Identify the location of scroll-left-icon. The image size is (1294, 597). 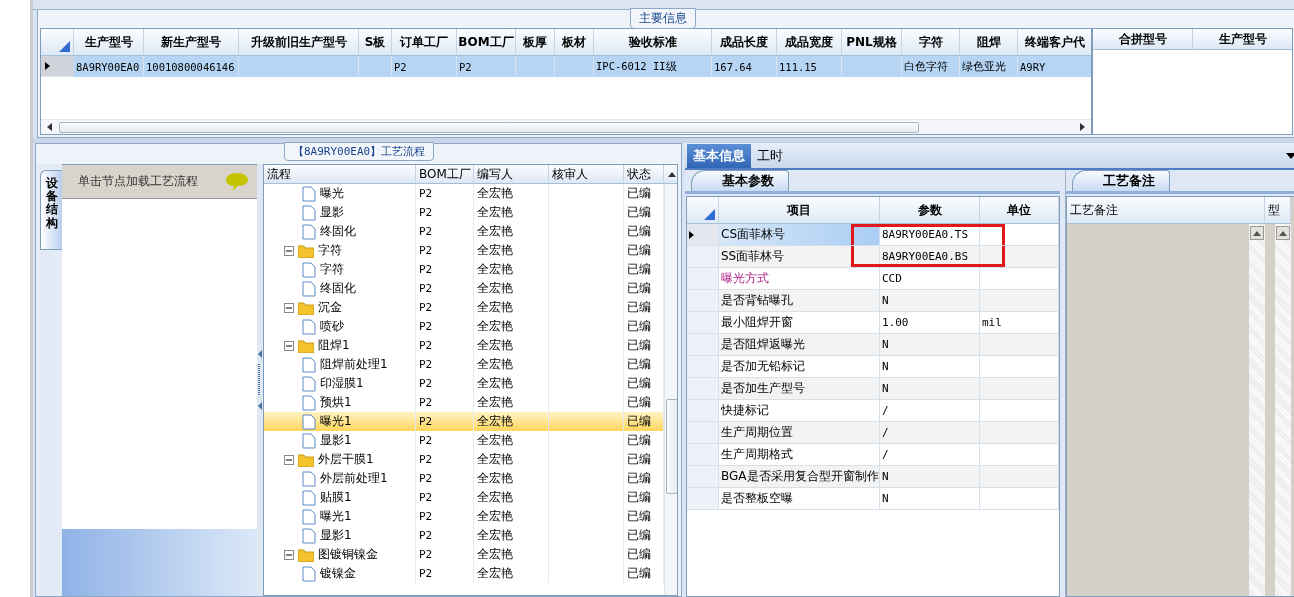
(50, 127).